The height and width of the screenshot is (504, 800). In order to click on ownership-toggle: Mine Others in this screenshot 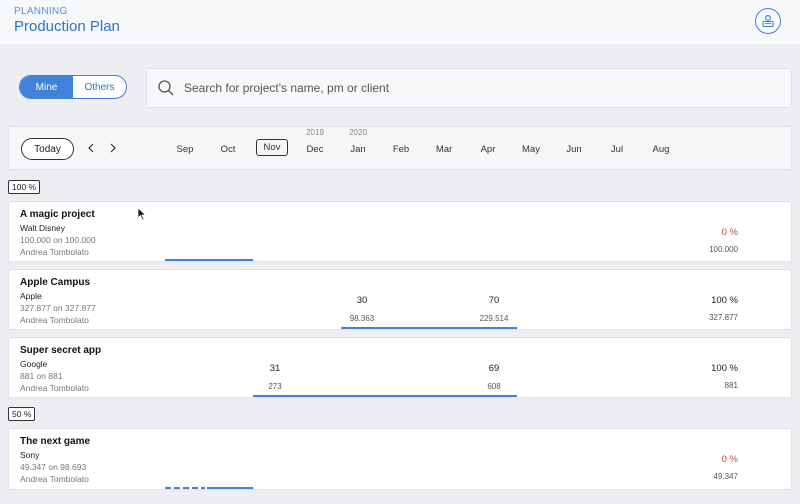, I will do `click(73, 87)`.